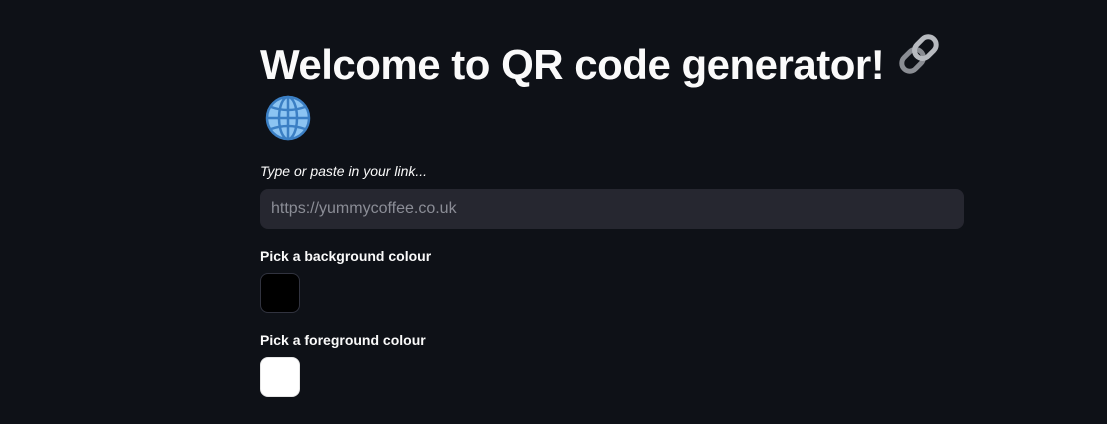 The image size is (1107, 424). What do you see at coordinates (280, 377) in the screenshot?
I see `foreground-colour-swatch` at bounding box center [280, 377].